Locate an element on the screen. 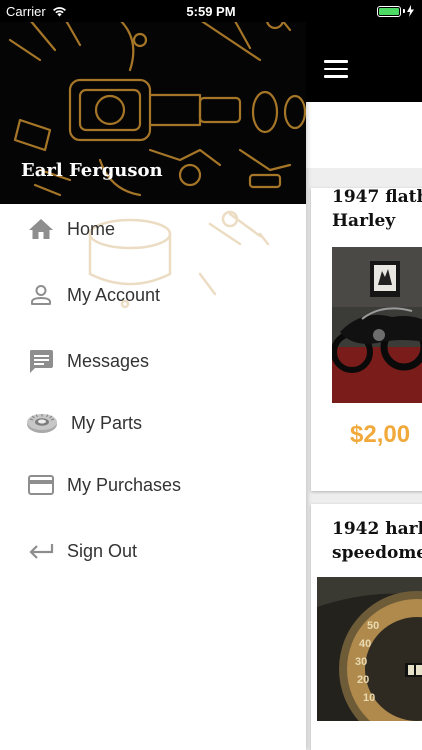 This screenshot has height=750, width=422. menu-item-my-account: My Account is located at coordinates (153, 295).